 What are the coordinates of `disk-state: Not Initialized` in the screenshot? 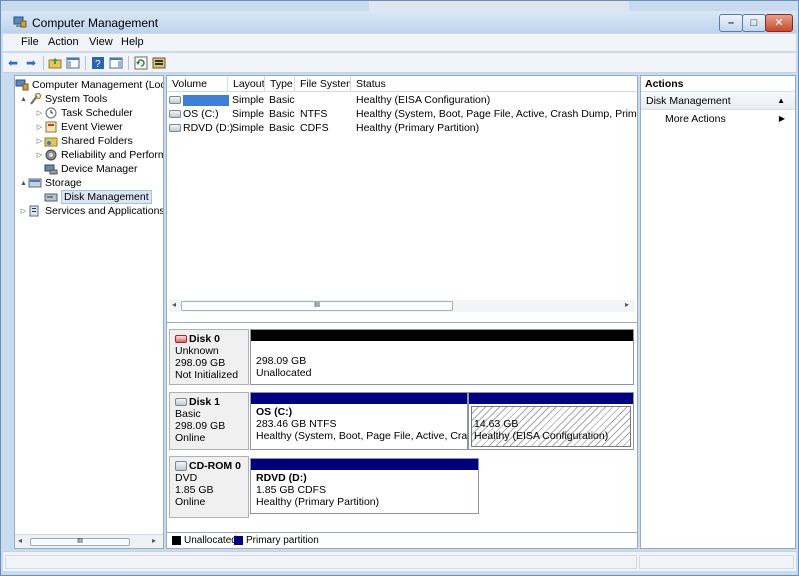 It's located at (207, 375).